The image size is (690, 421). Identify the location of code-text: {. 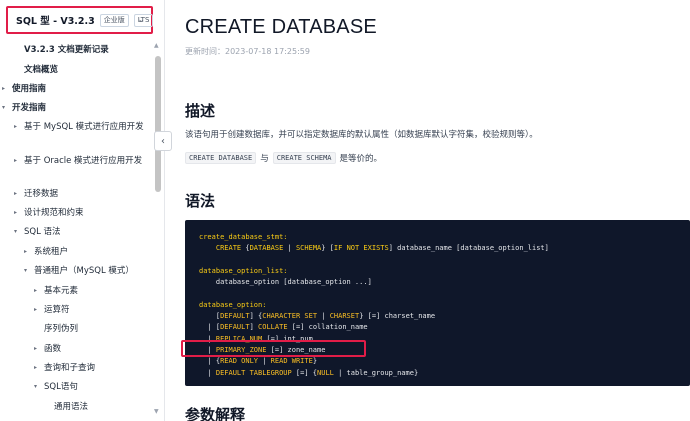
(245, 248).